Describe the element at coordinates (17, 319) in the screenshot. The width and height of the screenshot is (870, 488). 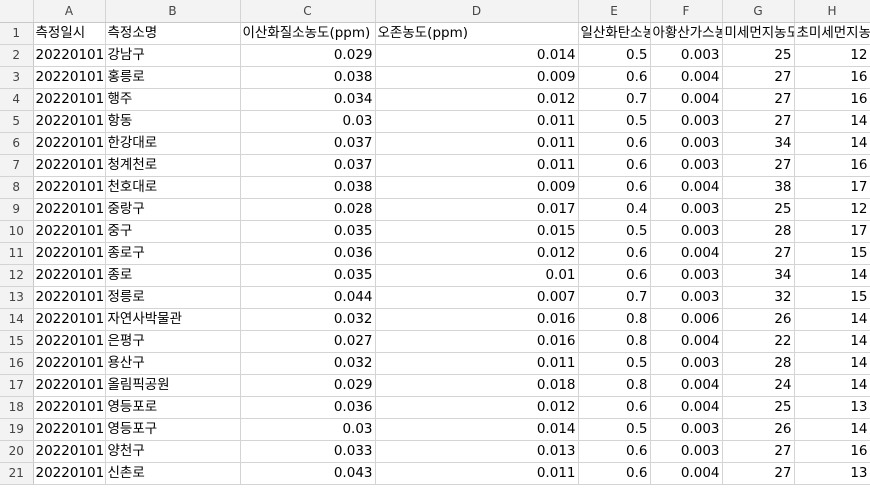
I see `row-header: 14` at that location.